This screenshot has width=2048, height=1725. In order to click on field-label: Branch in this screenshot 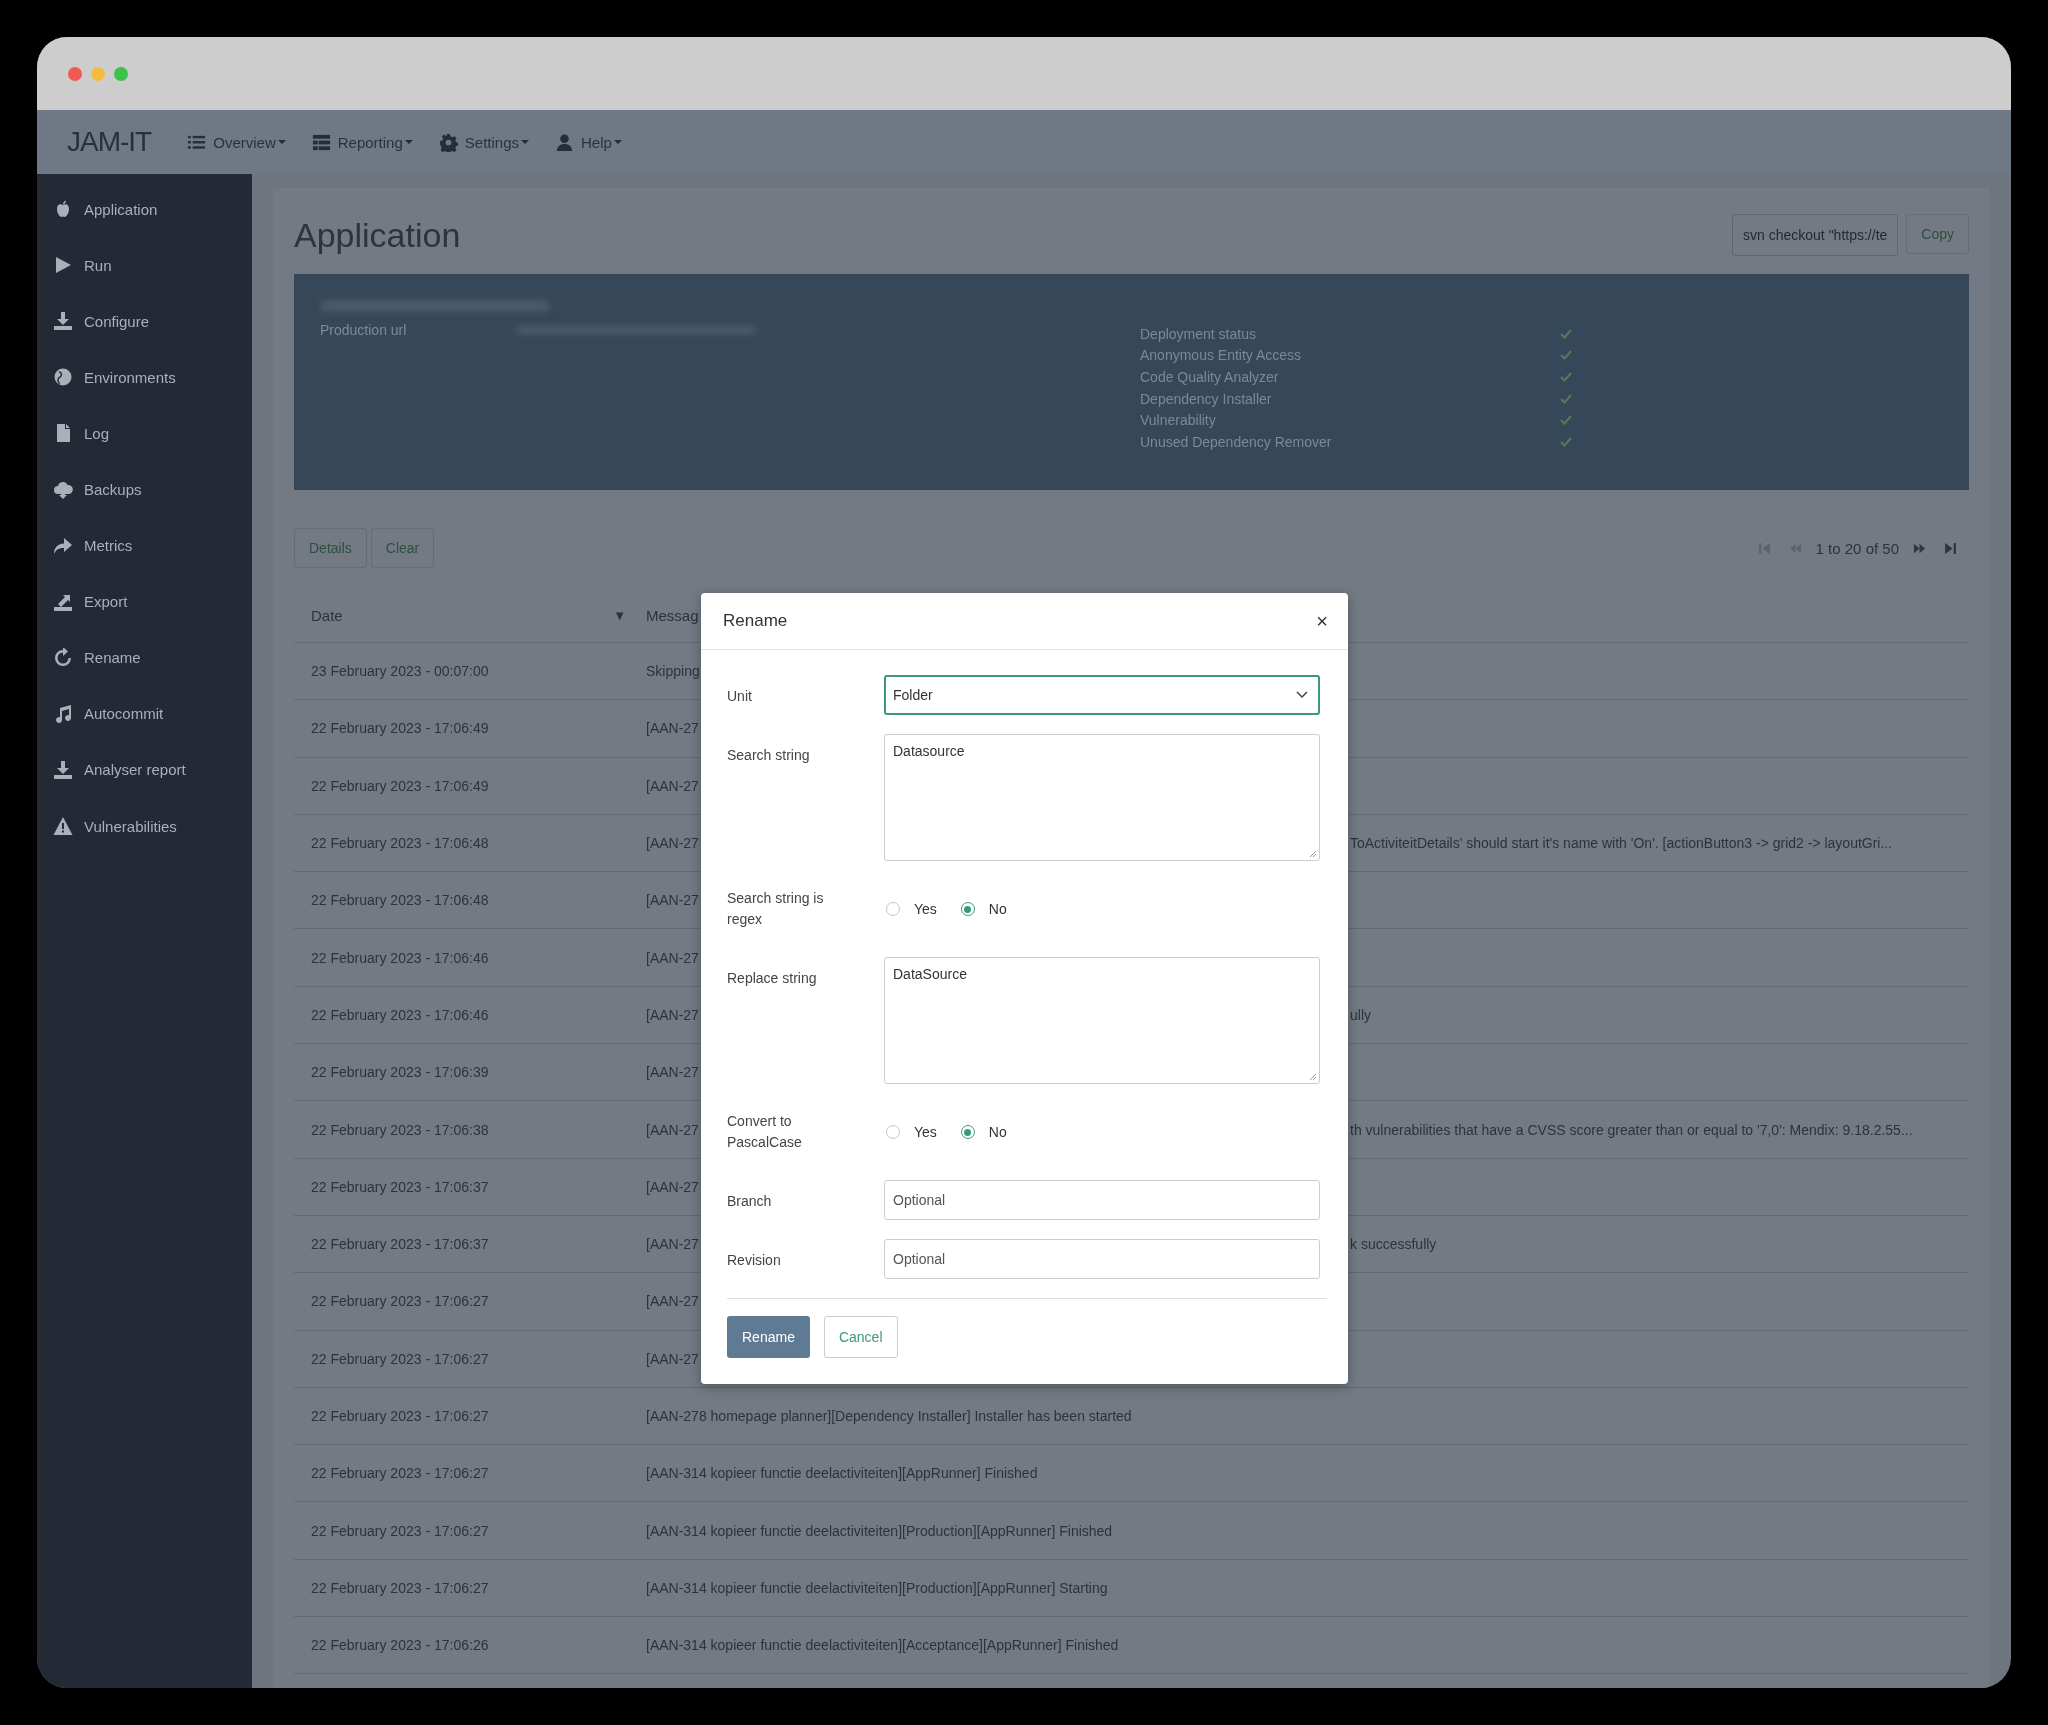, I will do `click(750, 1201)`.